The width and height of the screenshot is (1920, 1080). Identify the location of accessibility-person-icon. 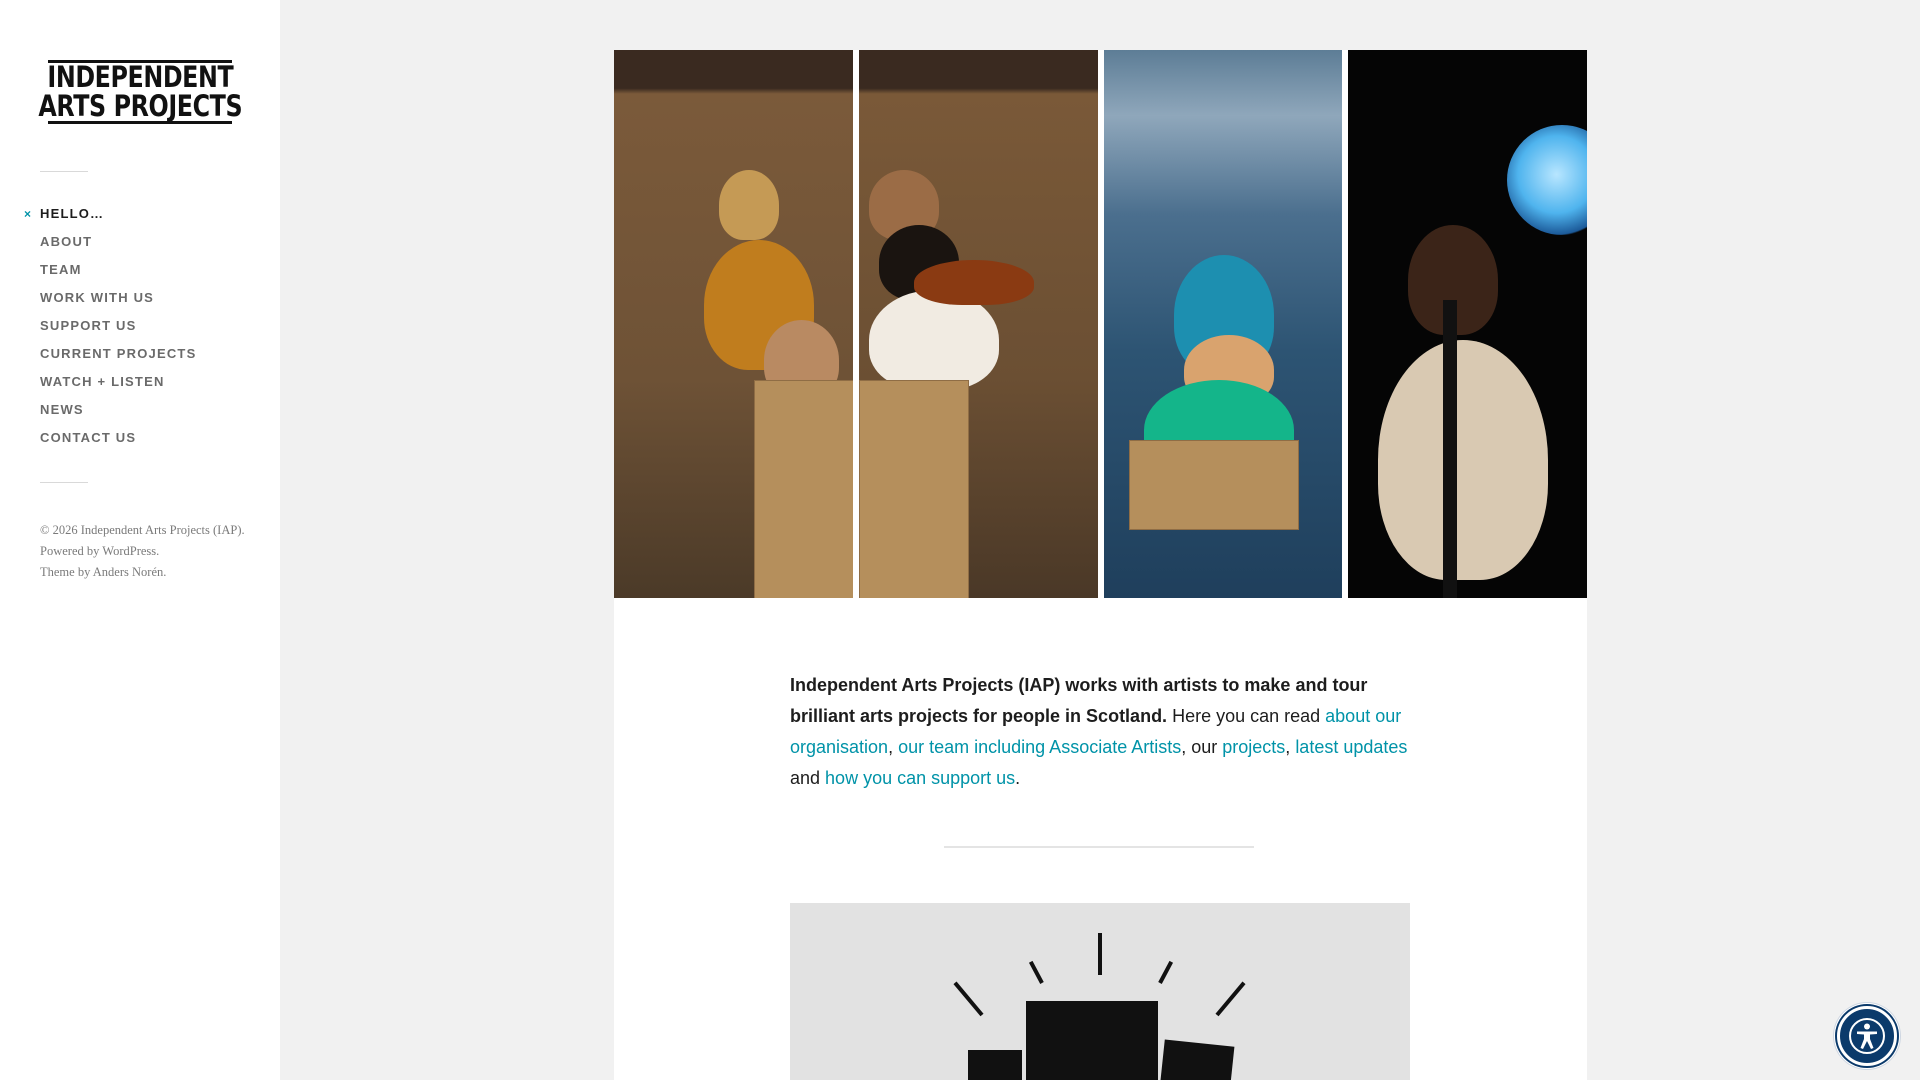
(1867, 1036).